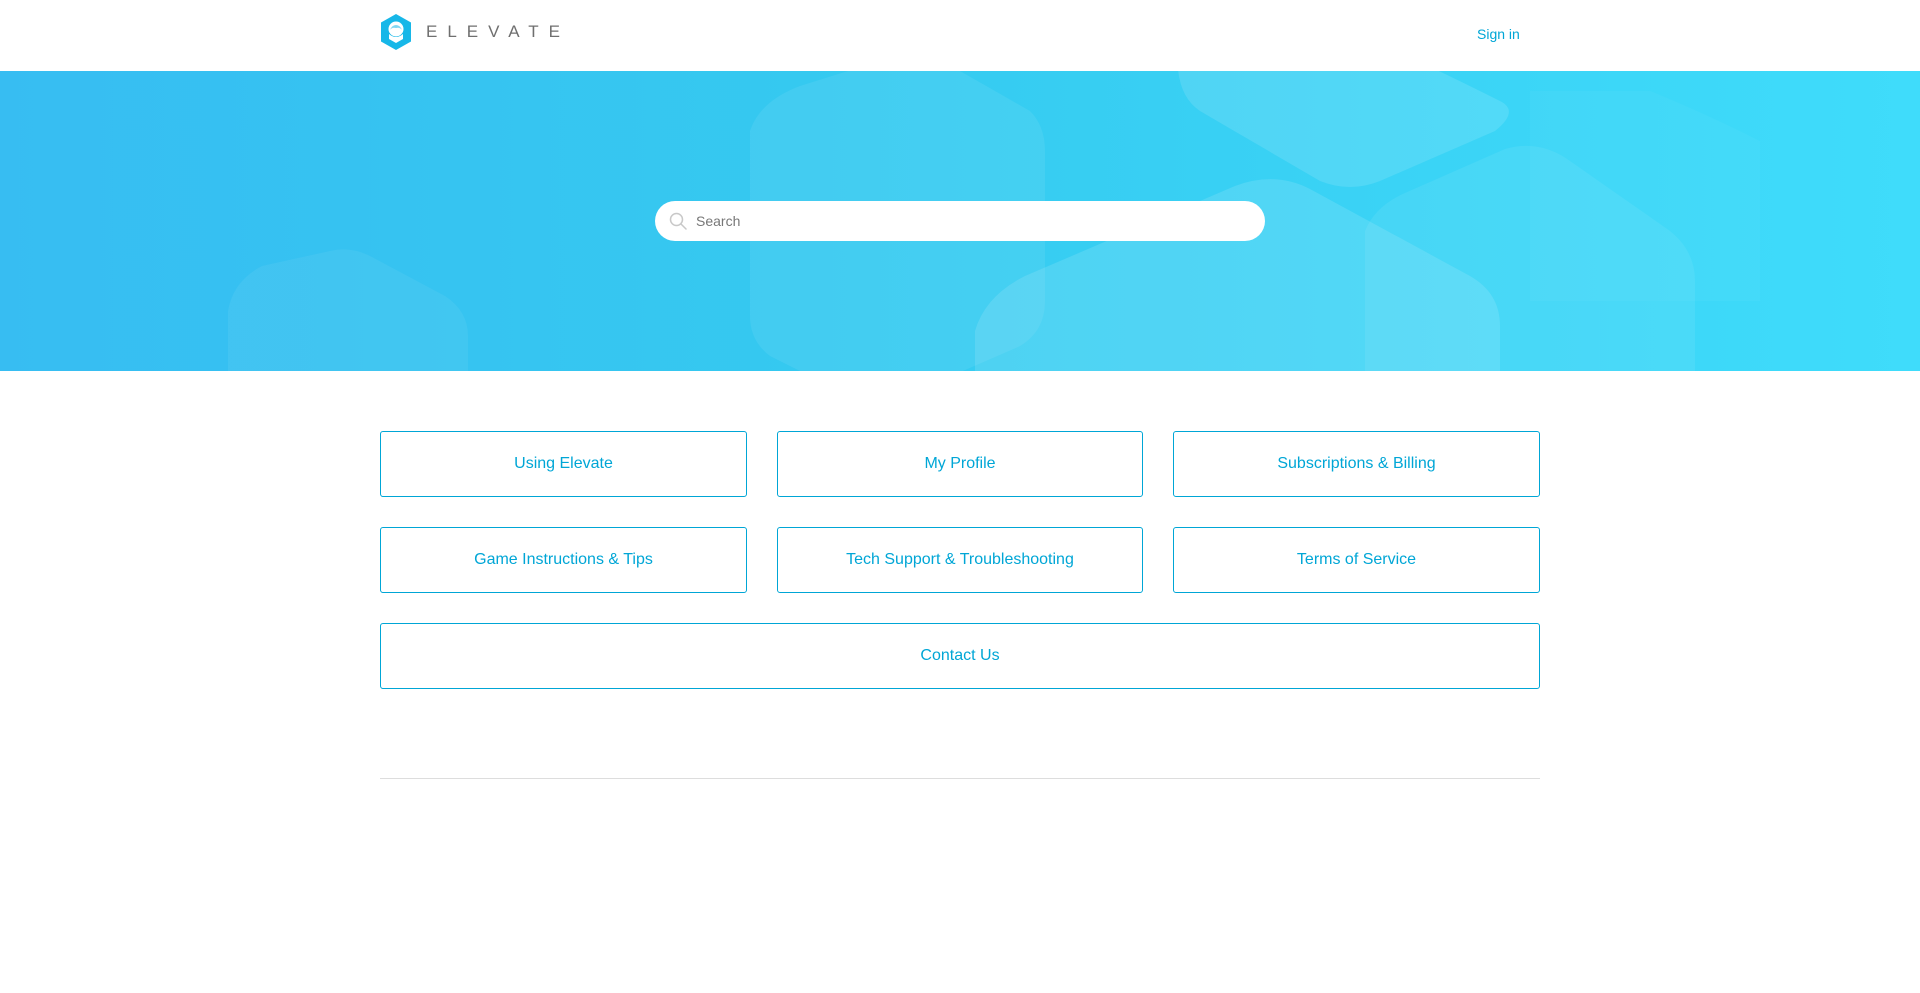 Image resolution: width=1920 pixels, height=993 pixels. I want to click on site-header: ELEVATE Sign in, so click(960, 35).